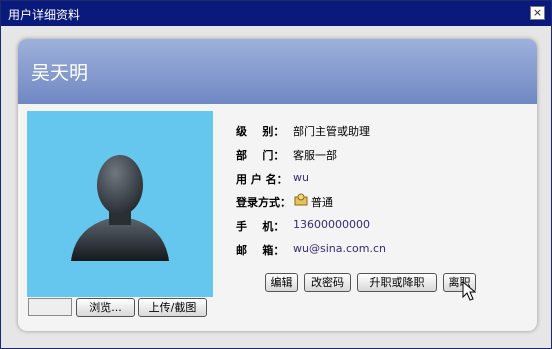 This screenshot has width=552, height=349. Describe the element at coordinates (60, 73) in the screenshot. I see `user-name: 吴天明` at that location.